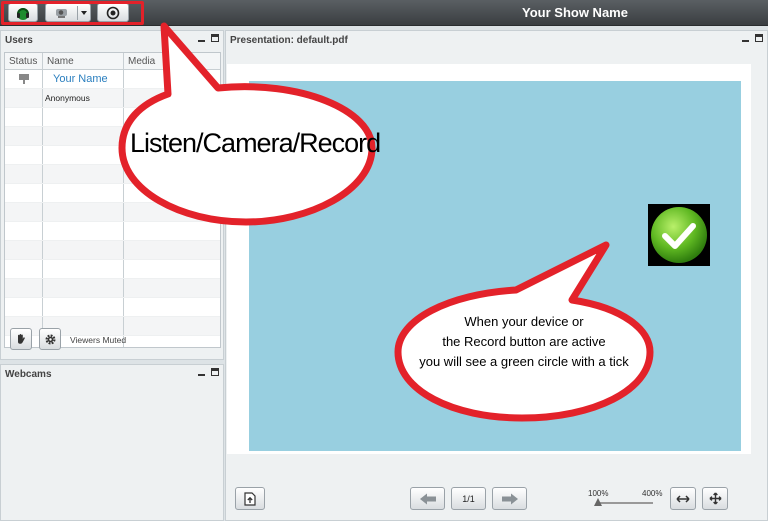 This screenshot has width=768, height=521. I want to click on column-header-media: Media, so click(172, 61).